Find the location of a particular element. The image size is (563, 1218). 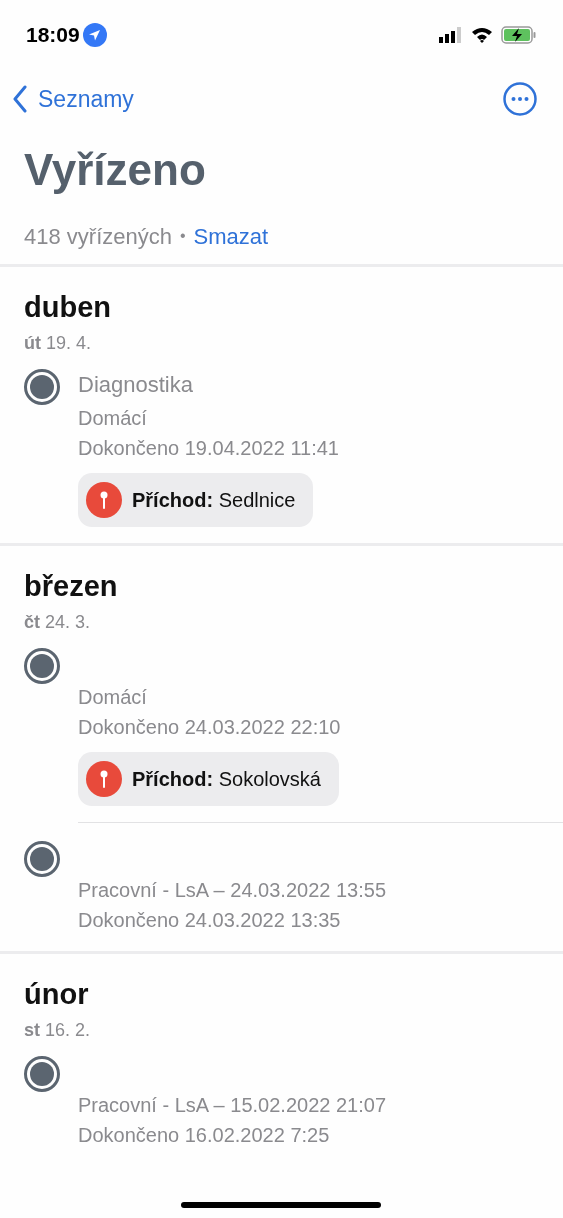

location-text: Příchod: Sokolovská is located at coordinates (226, 779).